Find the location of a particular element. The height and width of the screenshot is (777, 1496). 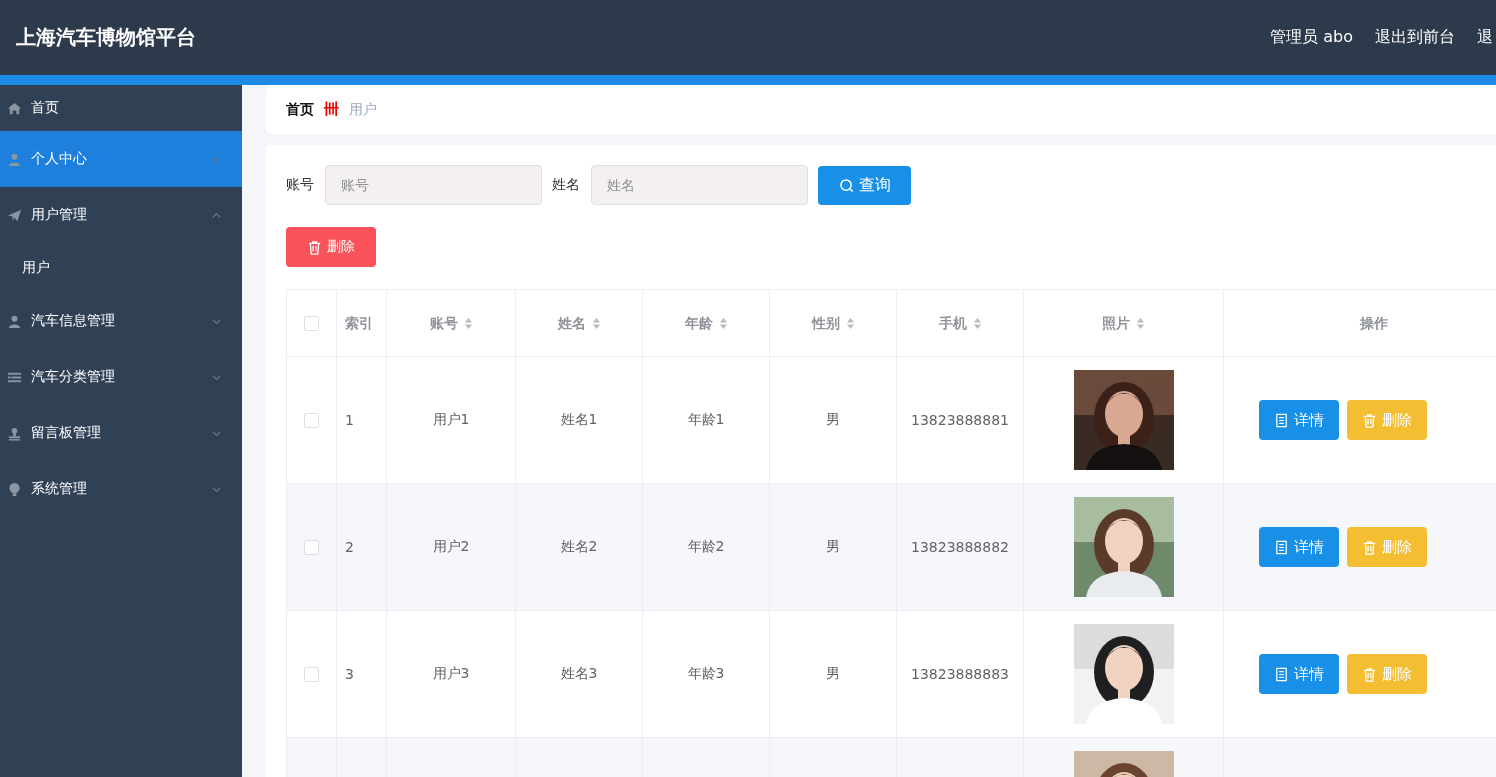

table-cell: 用户3 is located at coordinates (451, 673).